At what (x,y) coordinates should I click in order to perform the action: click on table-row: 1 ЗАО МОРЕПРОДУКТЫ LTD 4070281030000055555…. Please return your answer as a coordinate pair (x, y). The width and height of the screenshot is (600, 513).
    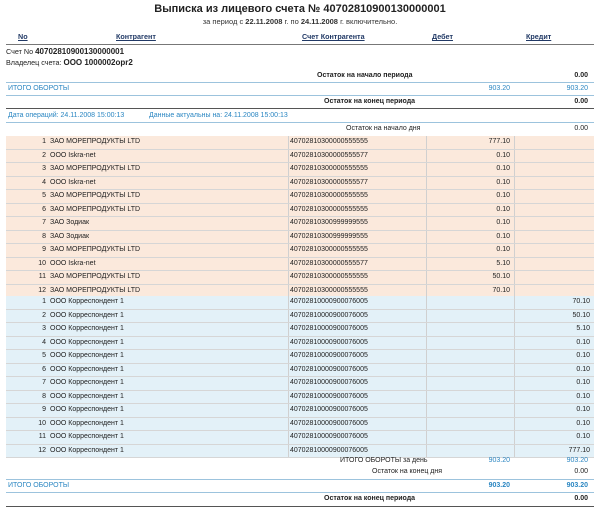
    Looking at the image, I should click on (300, 143).